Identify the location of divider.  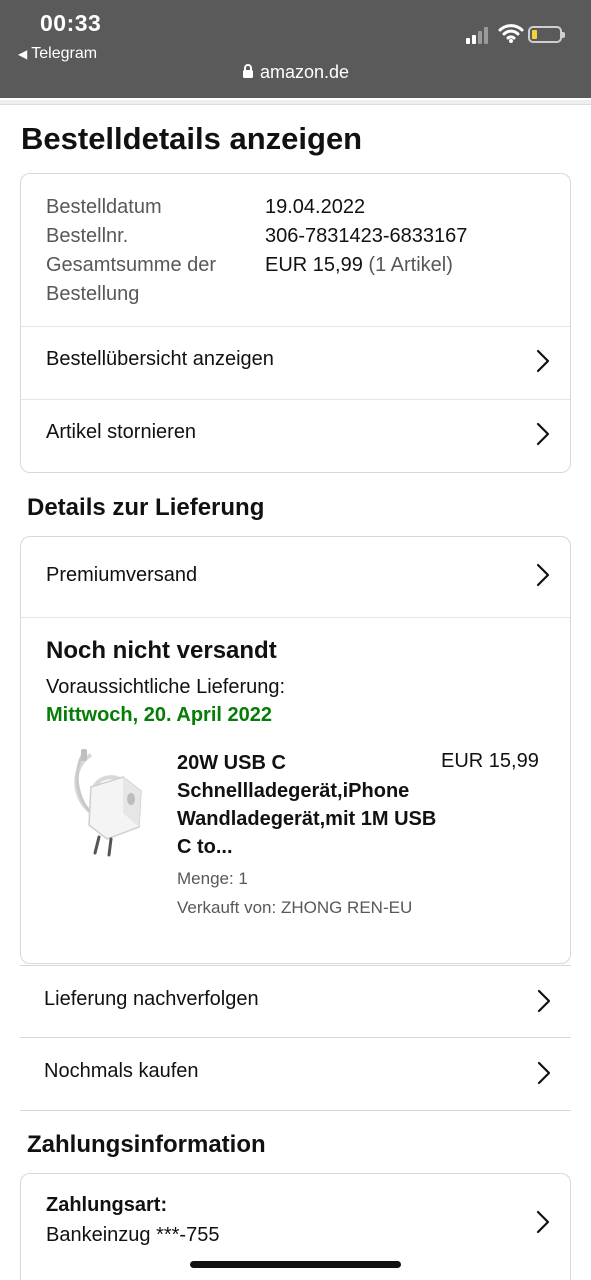
(295, 617).